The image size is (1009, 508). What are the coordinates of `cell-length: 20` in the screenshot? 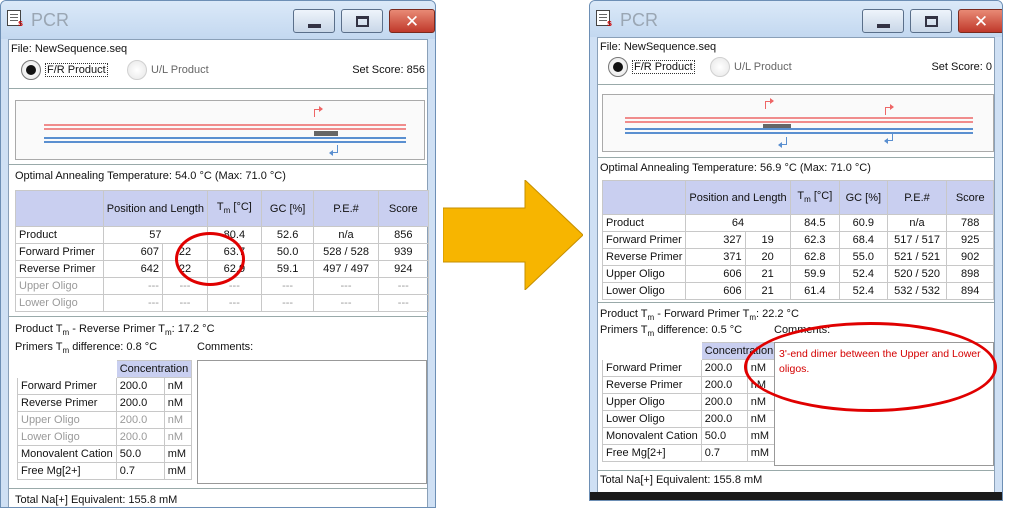 It's located at (767, 257).